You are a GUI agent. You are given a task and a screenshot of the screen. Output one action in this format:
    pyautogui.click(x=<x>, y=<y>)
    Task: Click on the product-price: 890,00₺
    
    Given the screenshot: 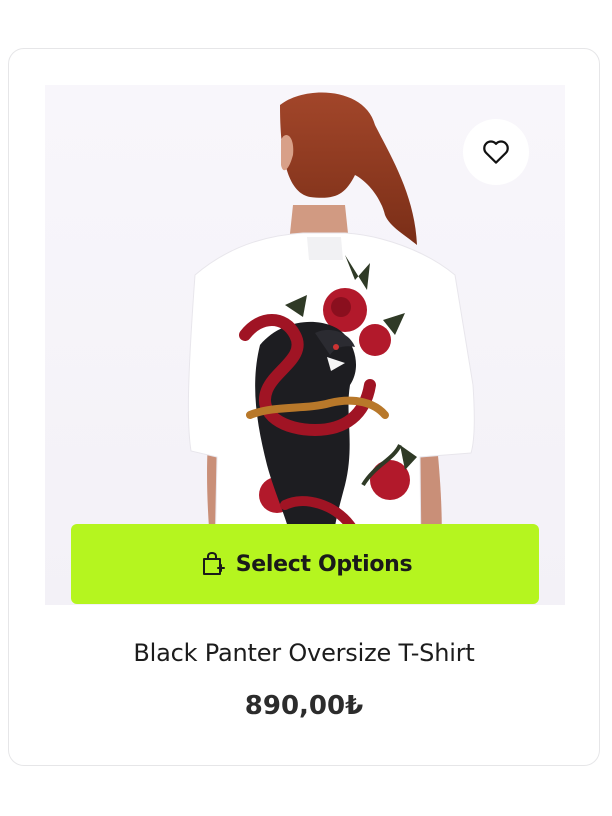 What is the action you would take?
    pyautogui.click(x=304, y=706)
    